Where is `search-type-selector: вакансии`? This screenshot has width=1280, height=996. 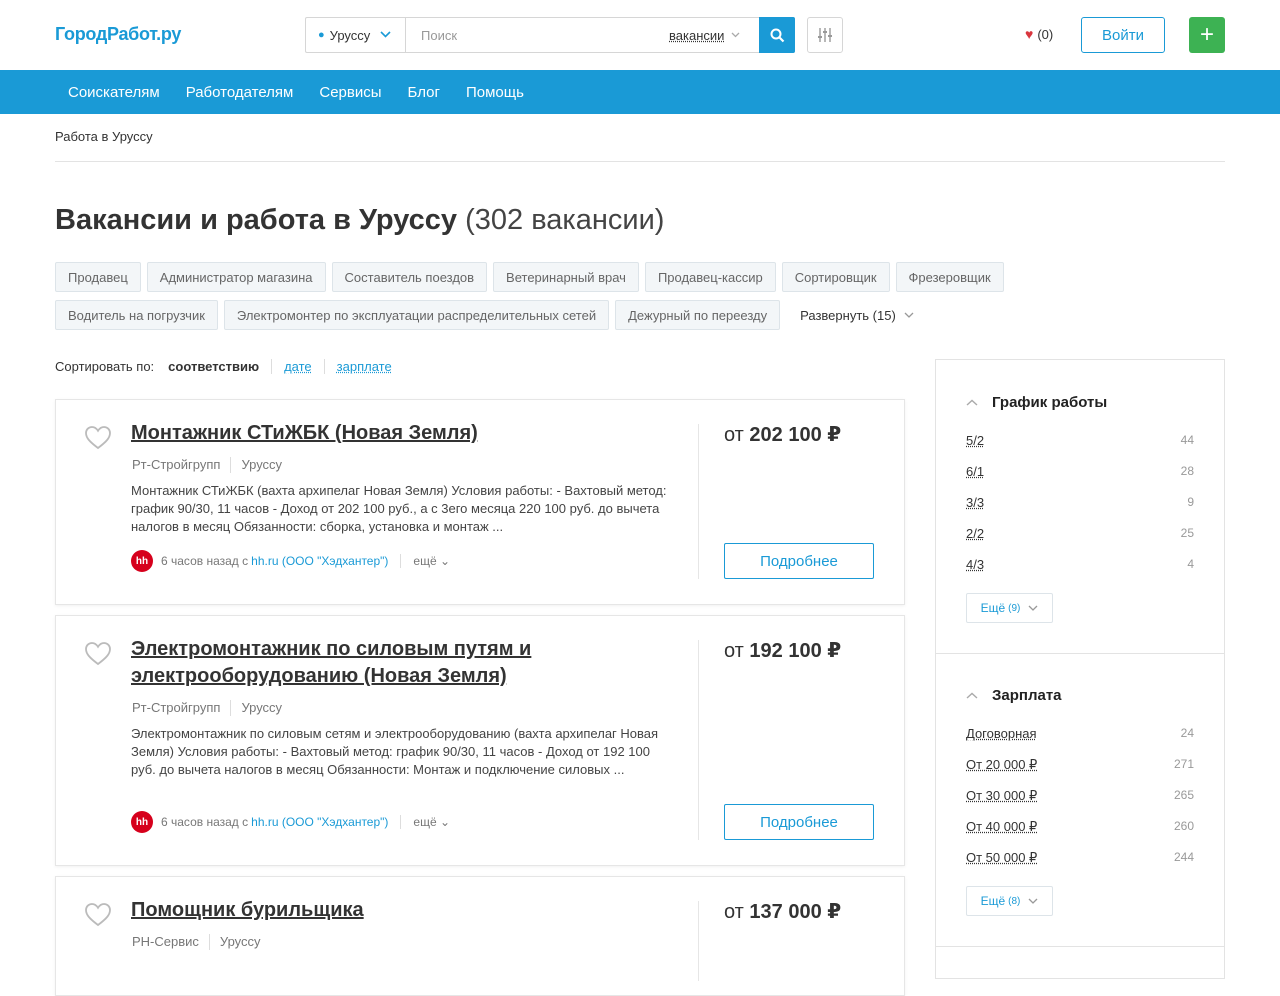
search-type-selector: вакансии is located at coordinates (714, 35).